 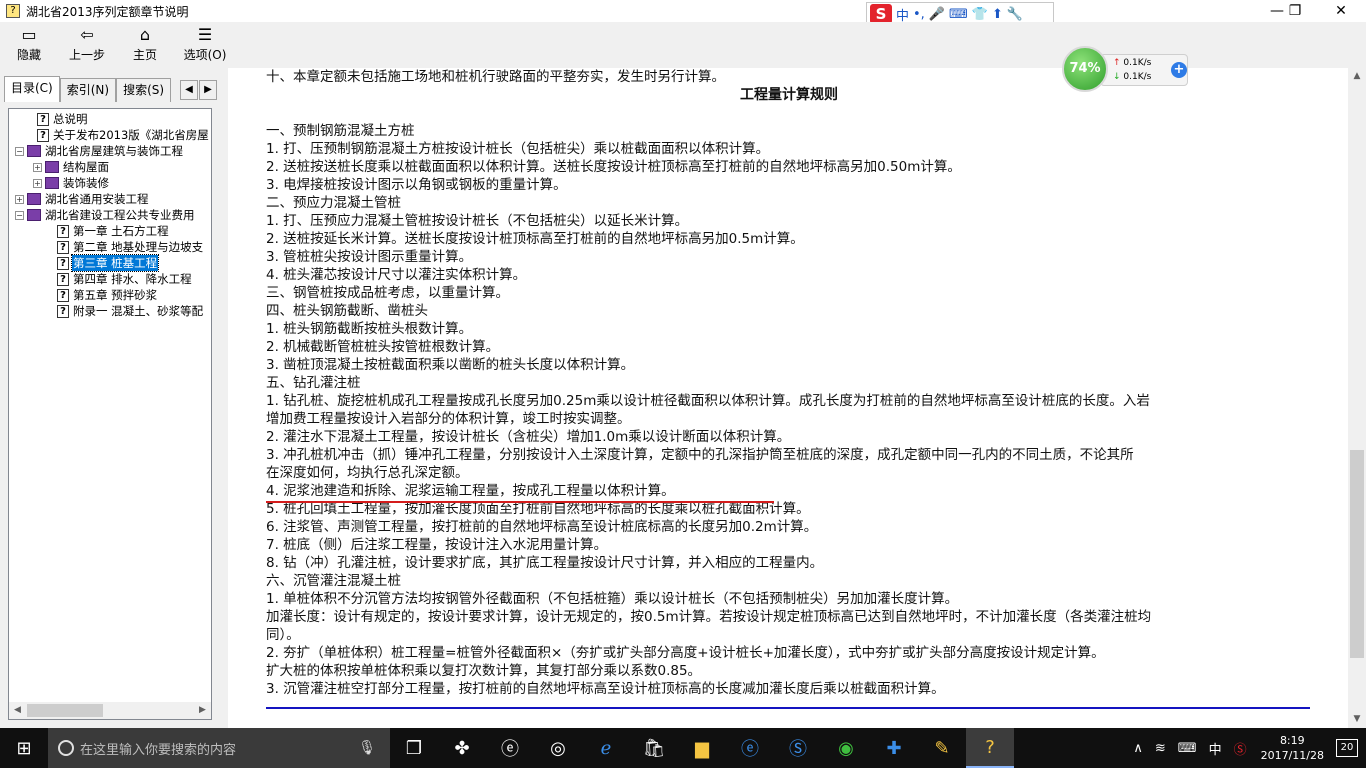 What do you see at coordinates (202, 710) in the screenshot?
I see `scroll-right-icon: ▶` at bounding box center [202, 710].